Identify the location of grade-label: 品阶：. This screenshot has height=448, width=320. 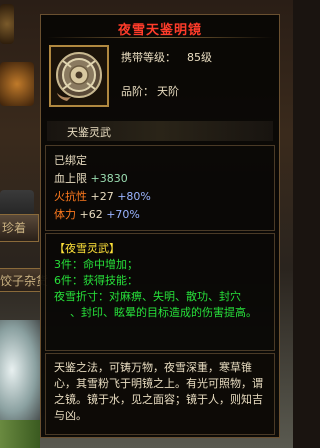
(137, 91).